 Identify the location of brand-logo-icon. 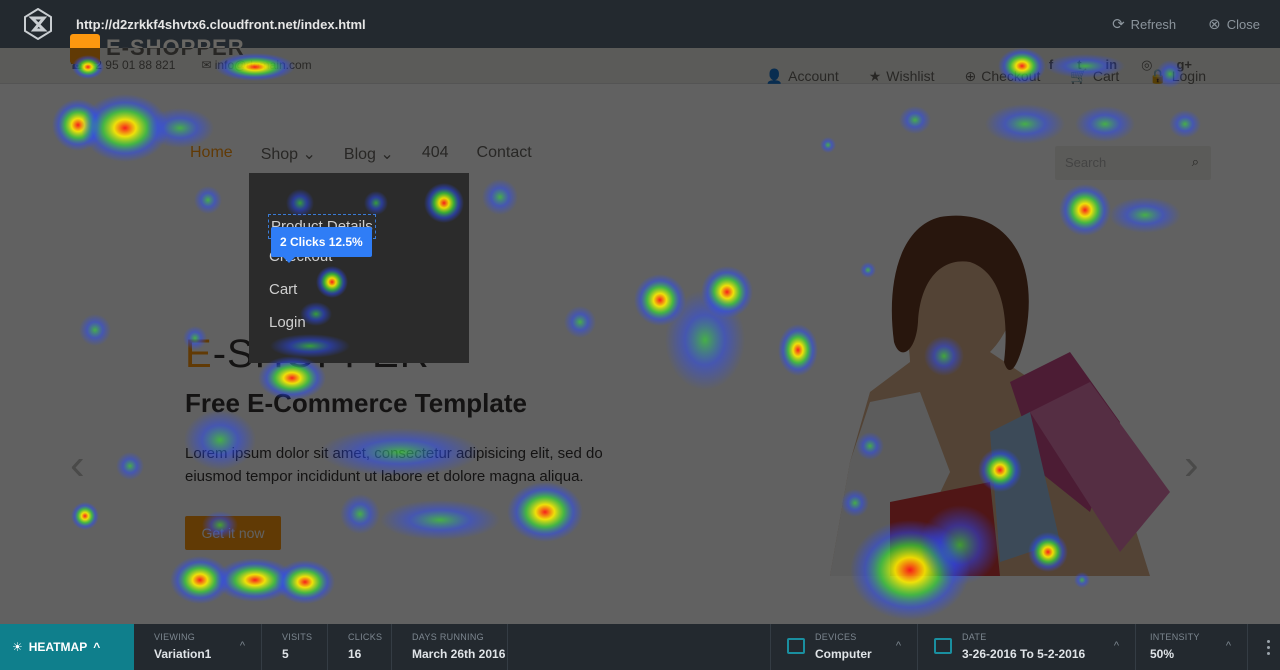
(85, 49).